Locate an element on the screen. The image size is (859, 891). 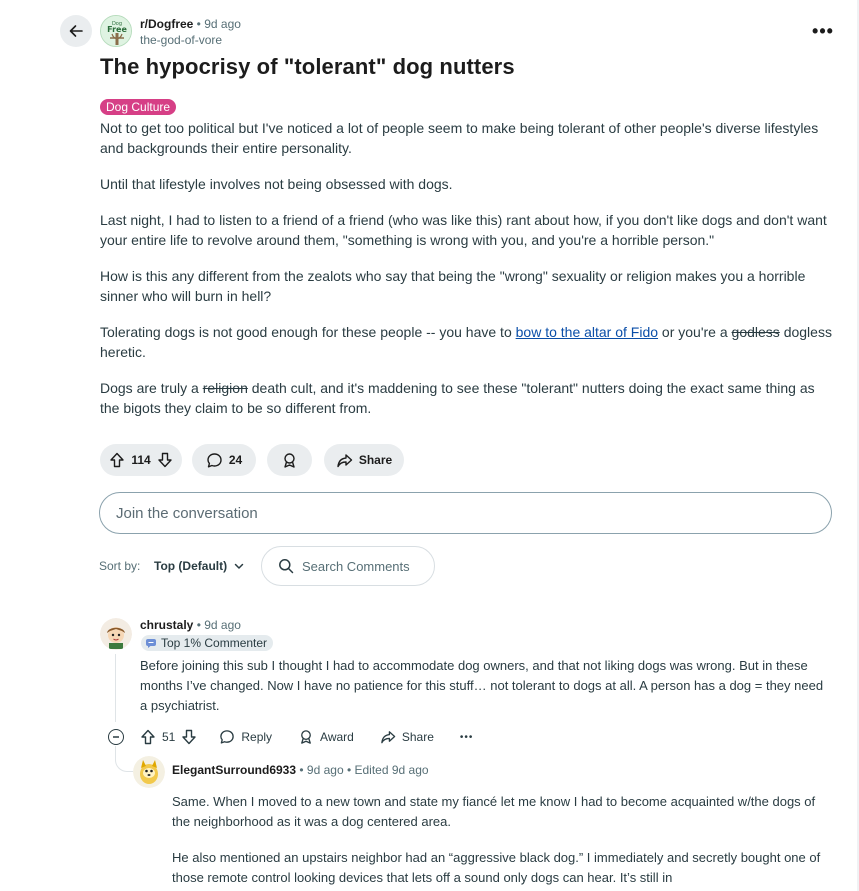
comment-share-button: Share is located at coordinates (407, 737).